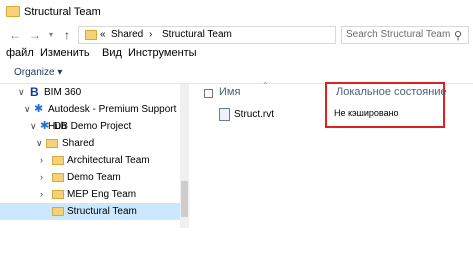 The height and width of the screenshot is (262, 473). I want to click on tree-item-label: BIM 360, so click(63, 92).